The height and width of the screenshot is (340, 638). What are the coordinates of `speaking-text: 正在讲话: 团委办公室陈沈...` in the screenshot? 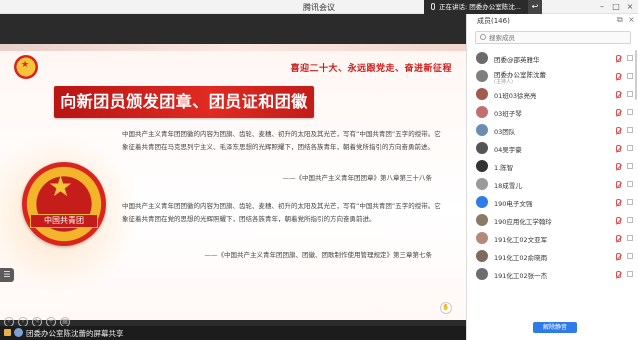 It's located at (480, 7).